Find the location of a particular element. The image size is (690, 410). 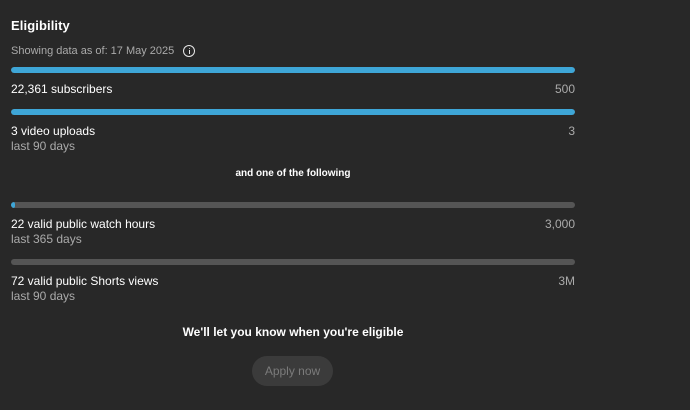

shorts-views-period: last 90 days is located at coordinates (43, 296).